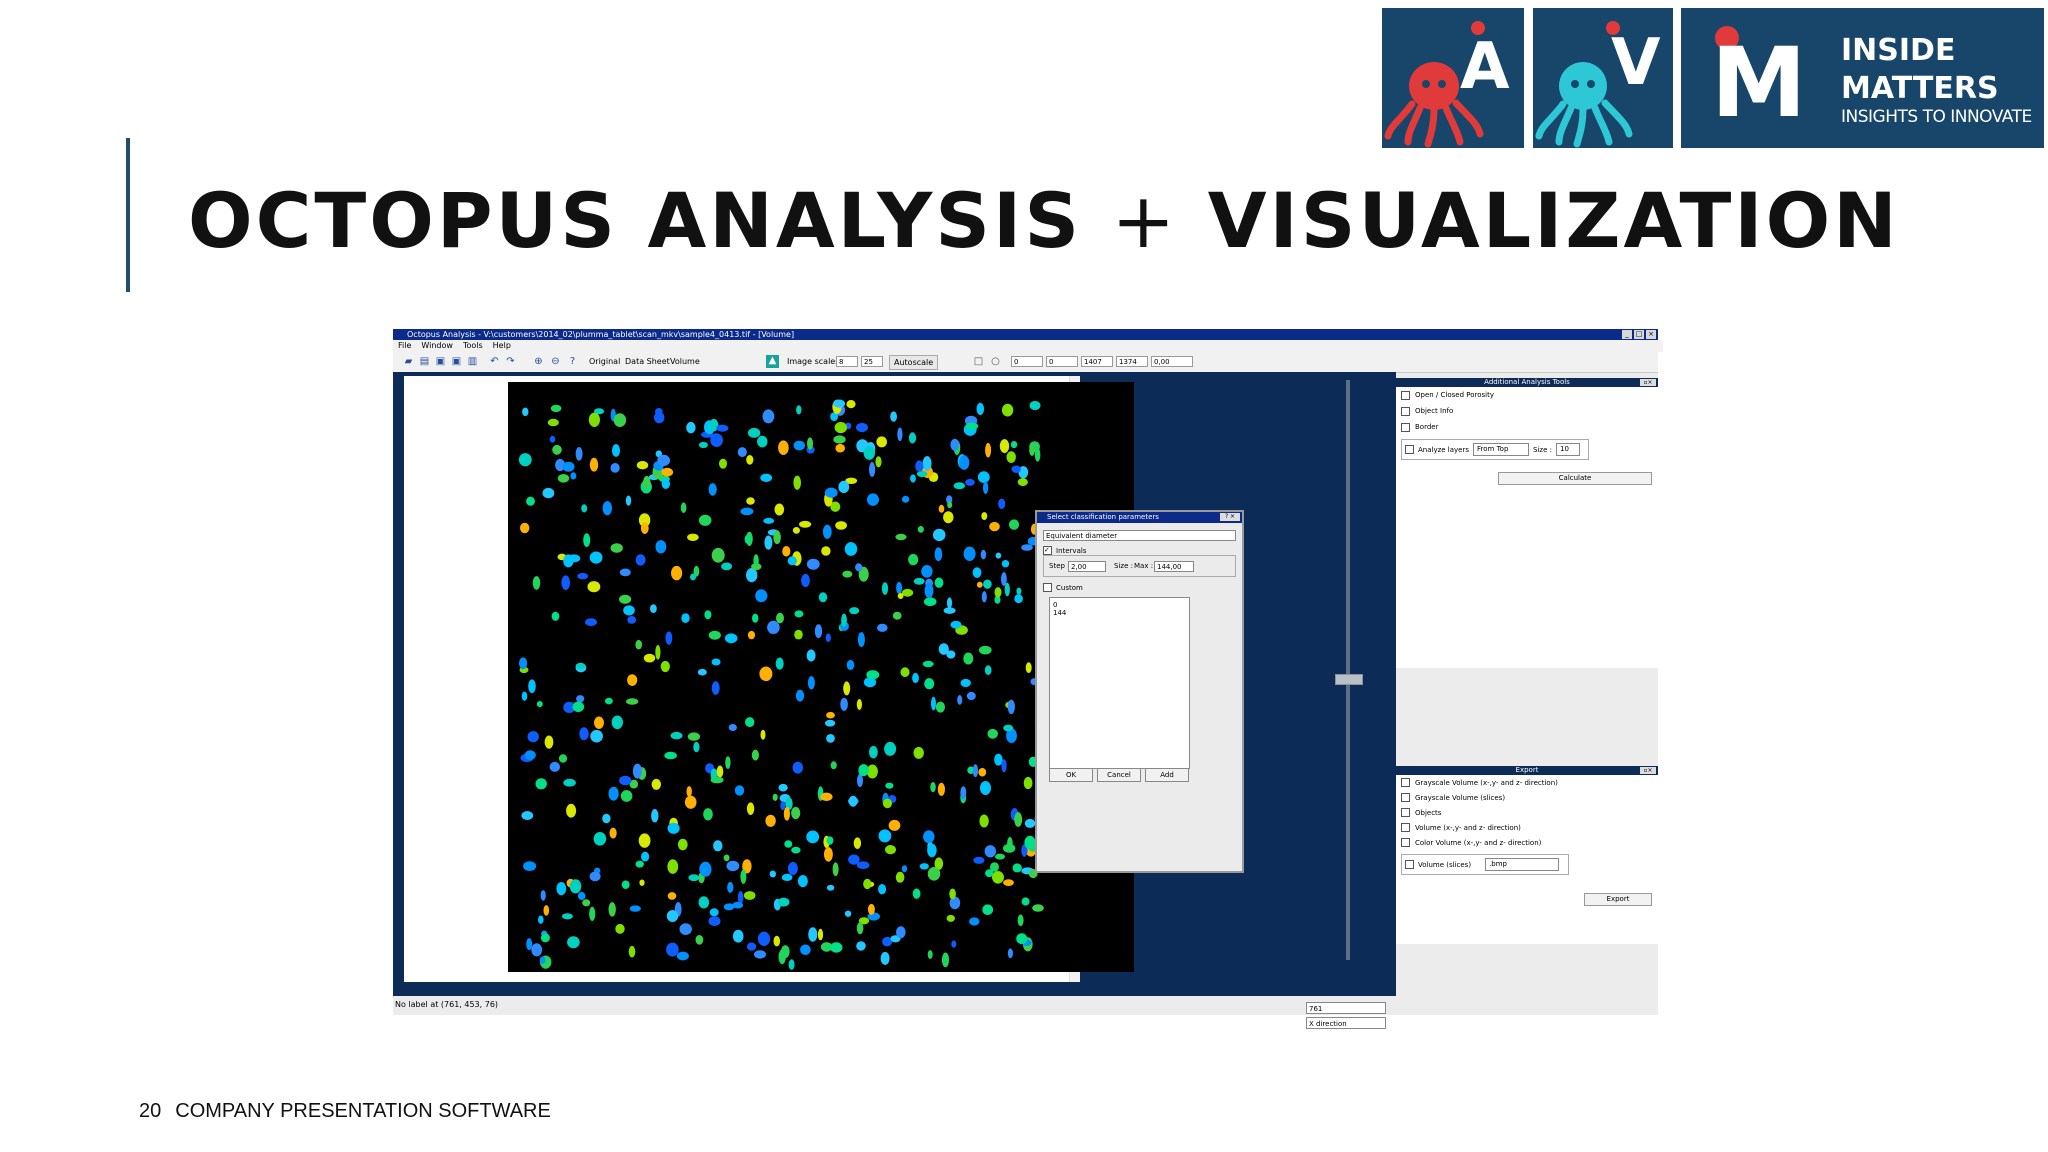 The image size is (2048, 1152). I want to click on autoscale-button: Autoscale, so click(914, 362).